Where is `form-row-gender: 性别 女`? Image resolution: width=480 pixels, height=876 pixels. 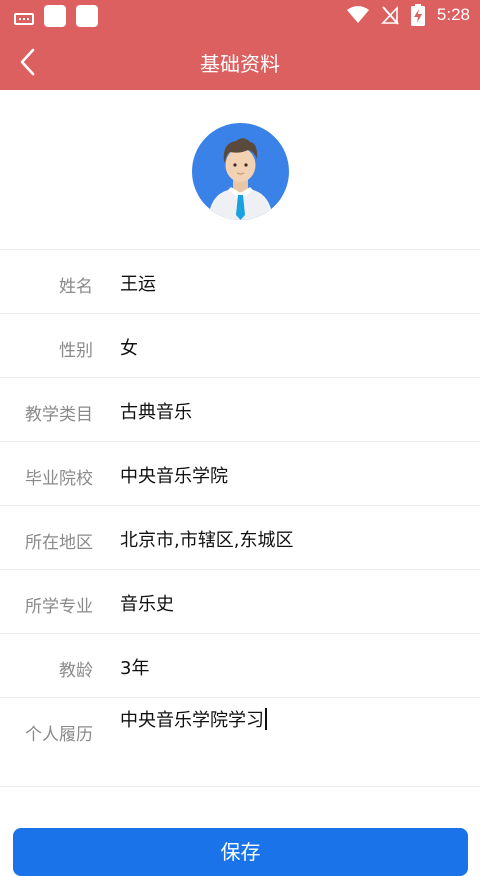 form-row-gender: 性别 女 is located at coordinates (240, 345).